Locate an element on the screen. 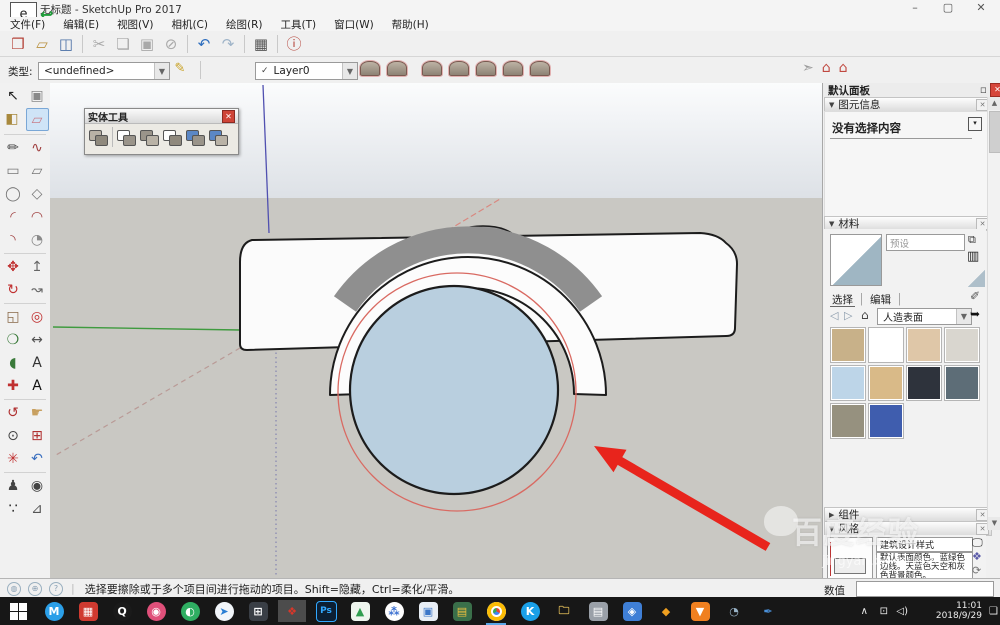 This screenshot has height=625, width=1000. network-icon: ⊡ is located at coordinates (884, 611).